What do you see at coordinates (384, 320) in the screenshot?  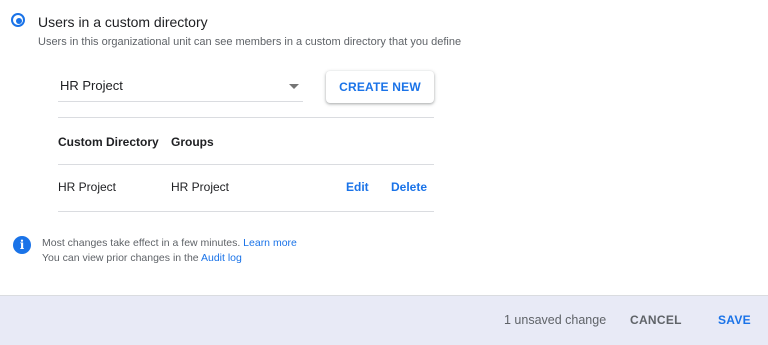 I see `footer-bar: 1 unsaved change CANCEL SAVE` at bounding box center [384, 320].